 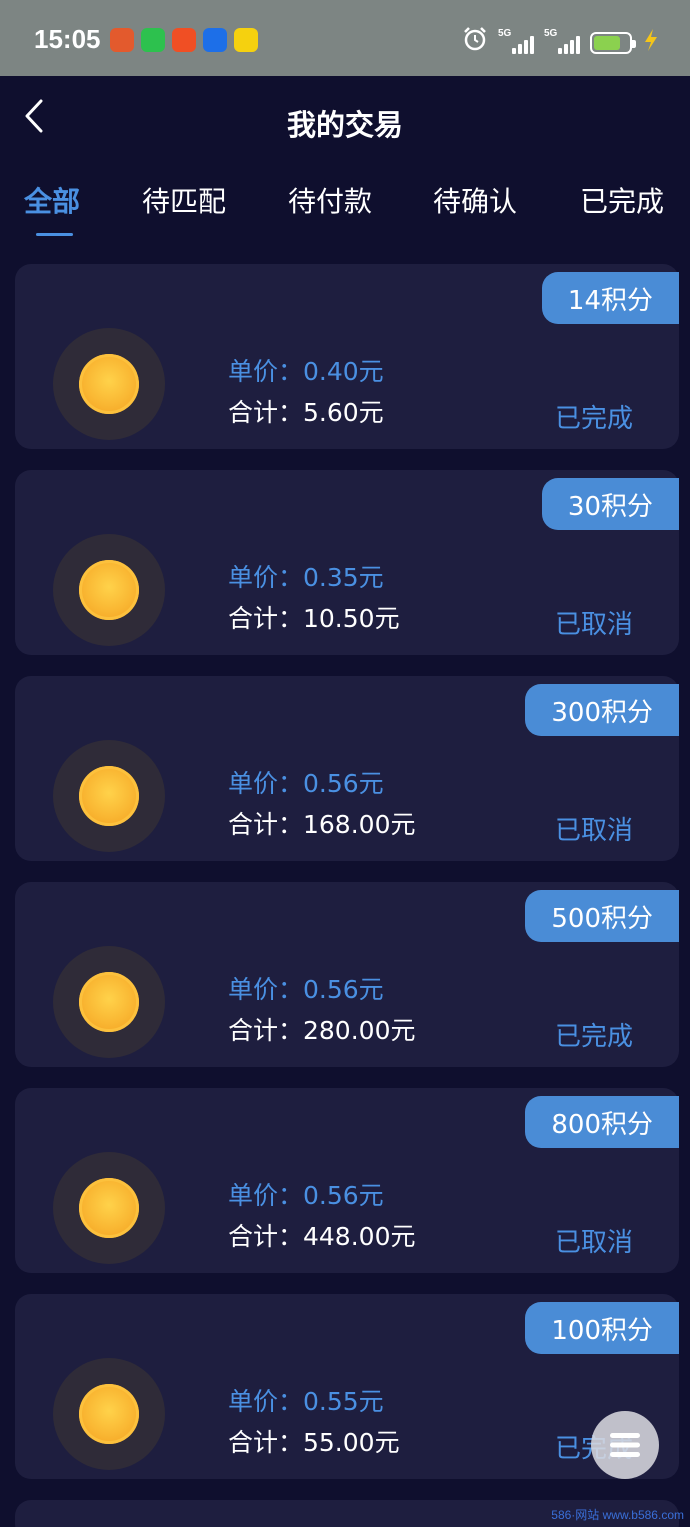 I want to click on signal-1-label: 5G, so click(x=505, y=33).